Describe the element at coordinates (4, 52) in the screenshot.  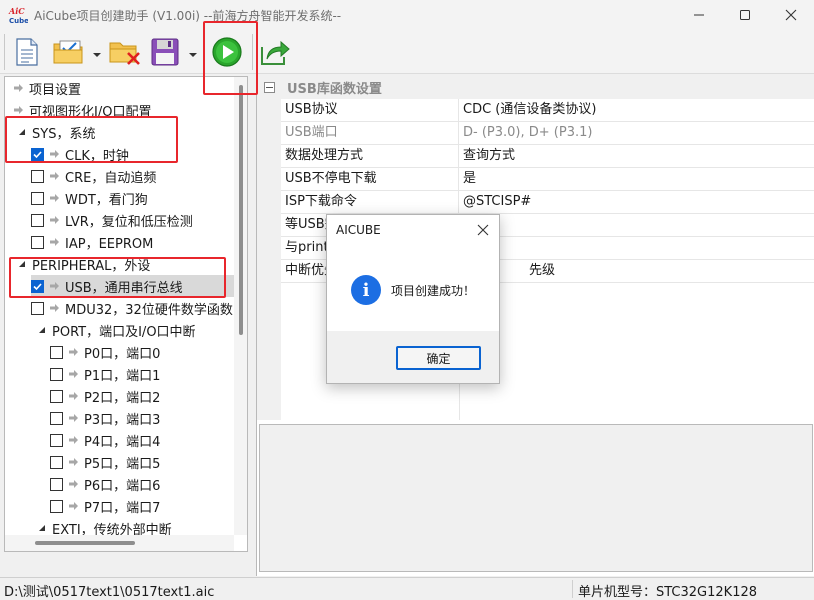
I see `toolbar-grip` at that location.